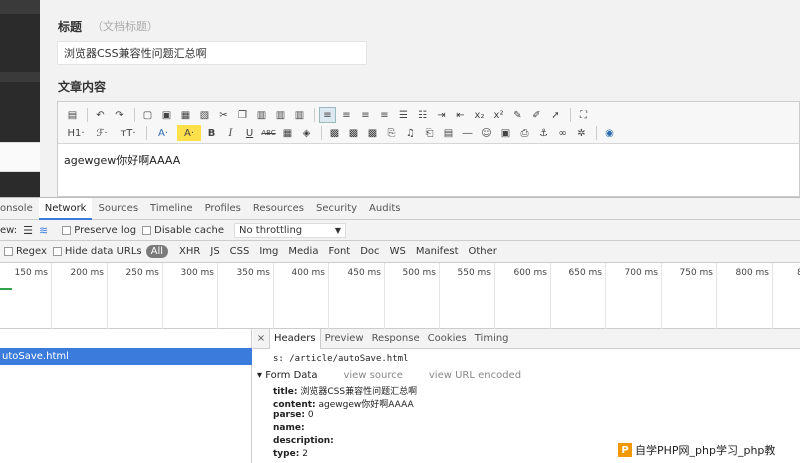 This screenshot has height=463, width=800. Describe the element at coordinates (171, 209) in the screenshot. I see `tab-timeline: Timeline` at that location.